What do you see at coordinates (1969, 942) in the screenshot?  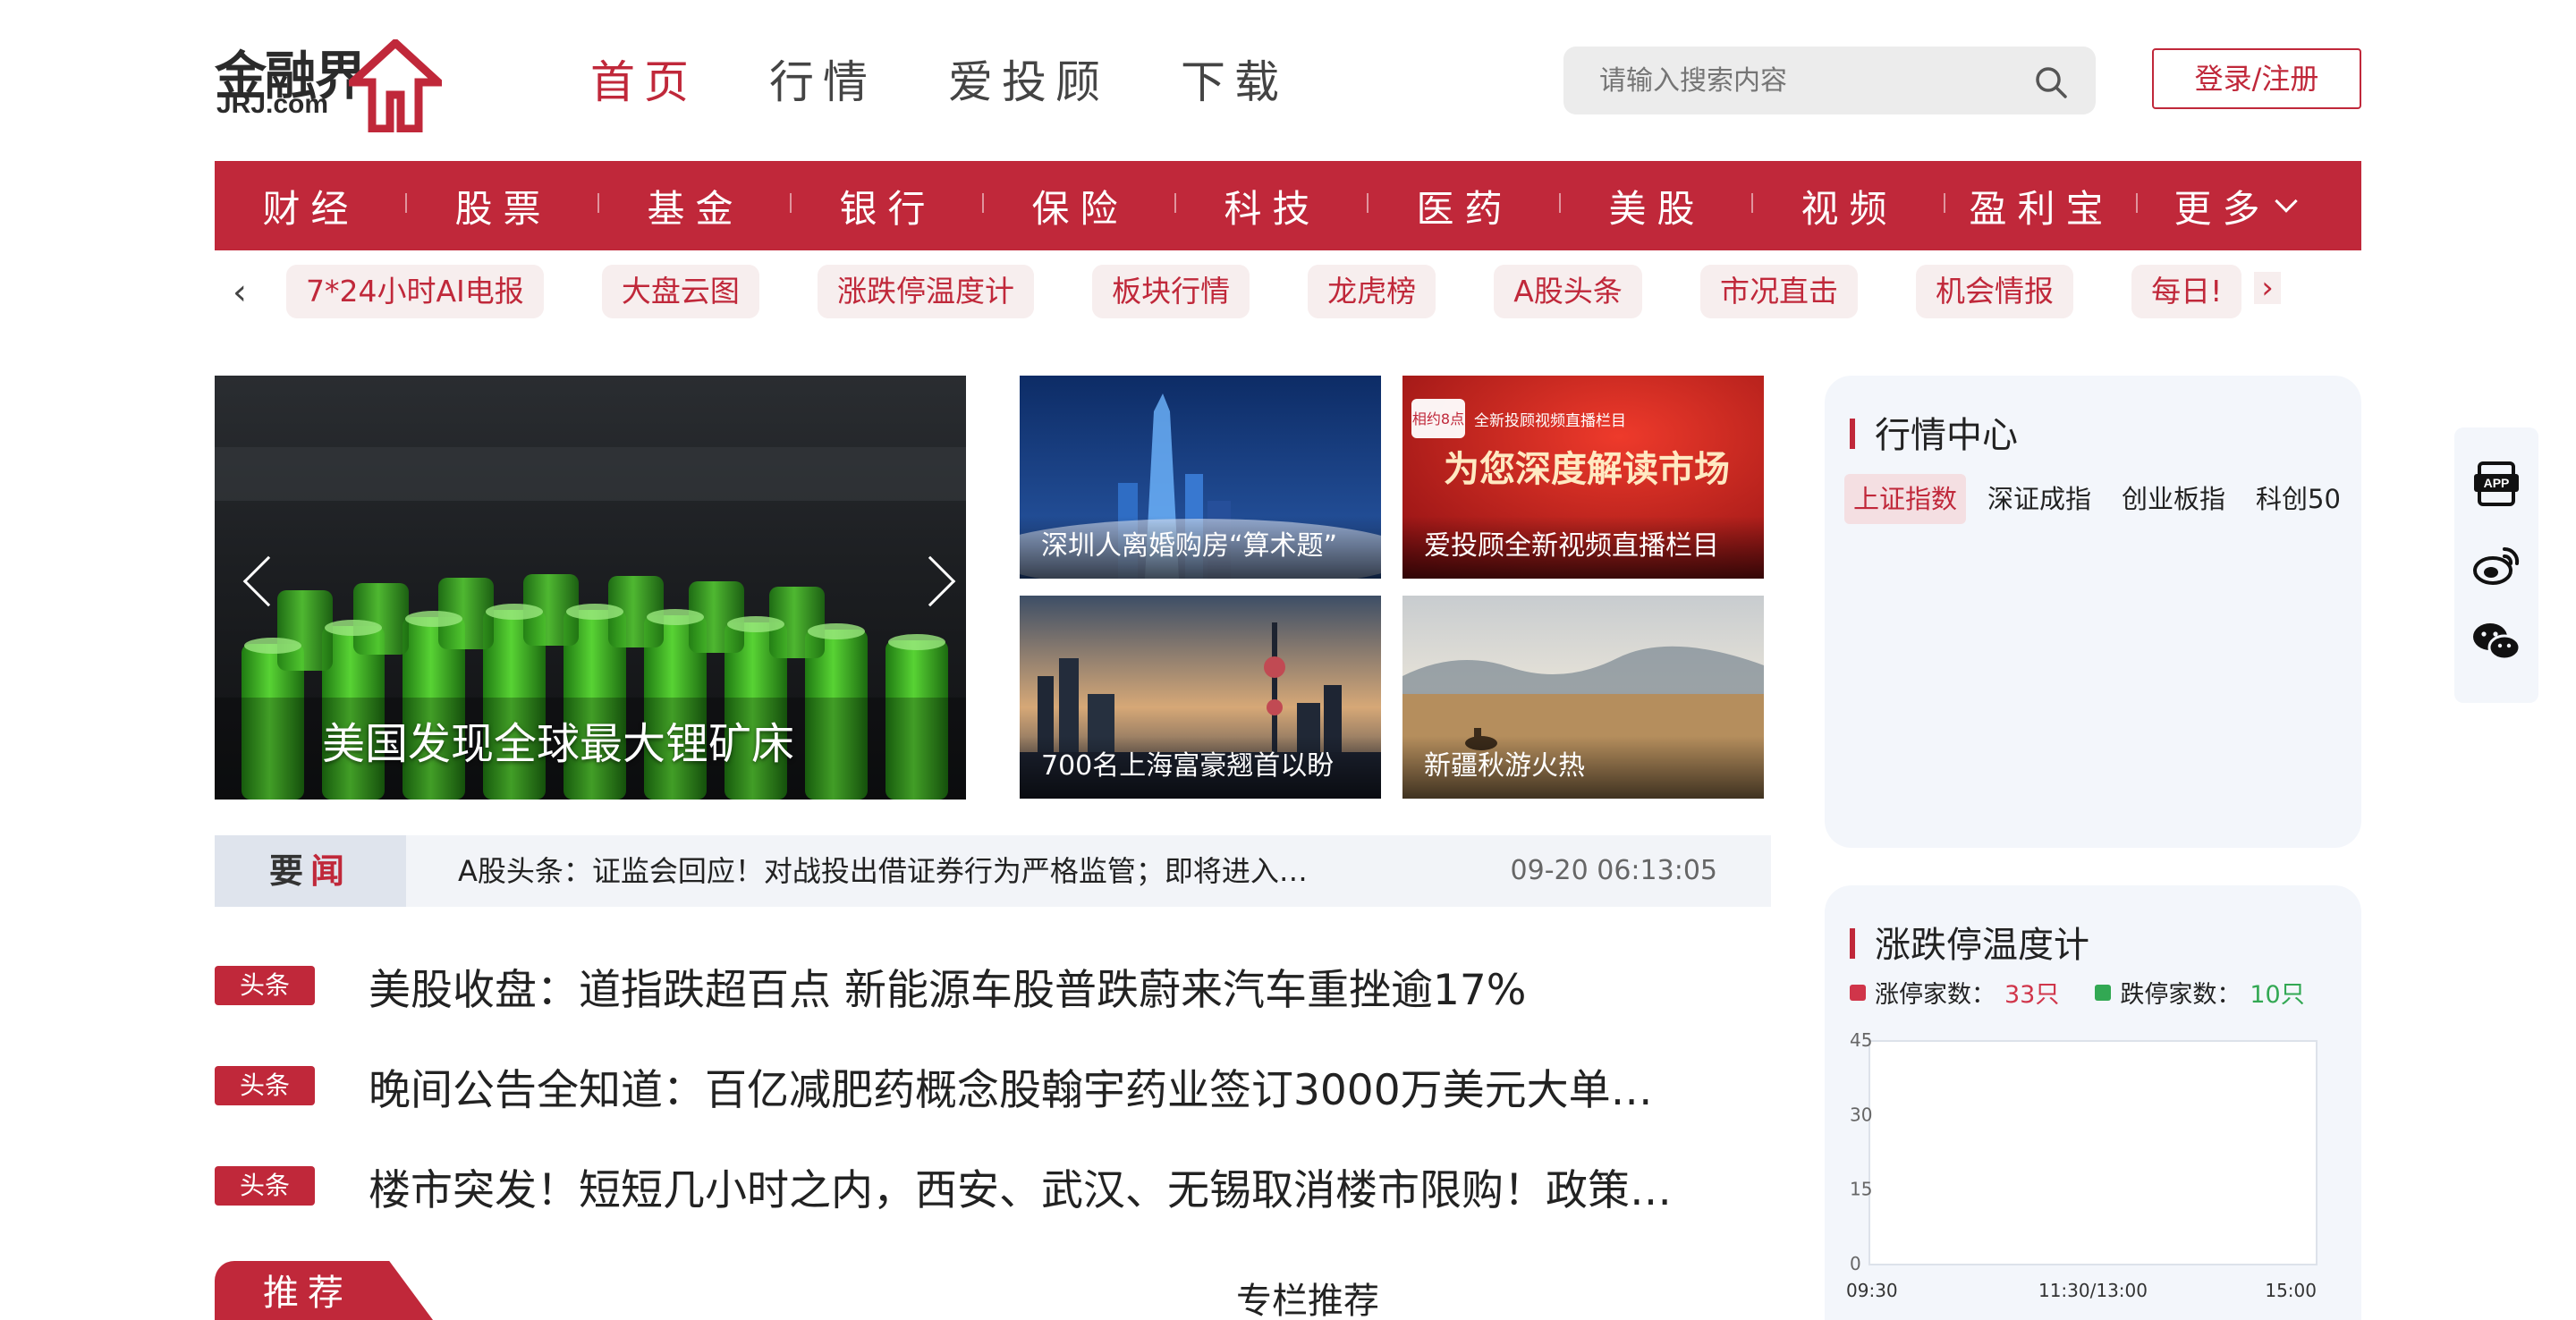 I see `limit-thermometer-title: 涨跌停温度计` at bounding box center [1969, 942].